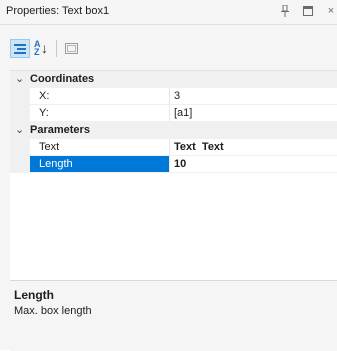 This screenshot has width=337, height=351. What do you see at coordinates (56, 48) in the screenshot?
I see `toolbar-separator` at bounding box center [56, 48].